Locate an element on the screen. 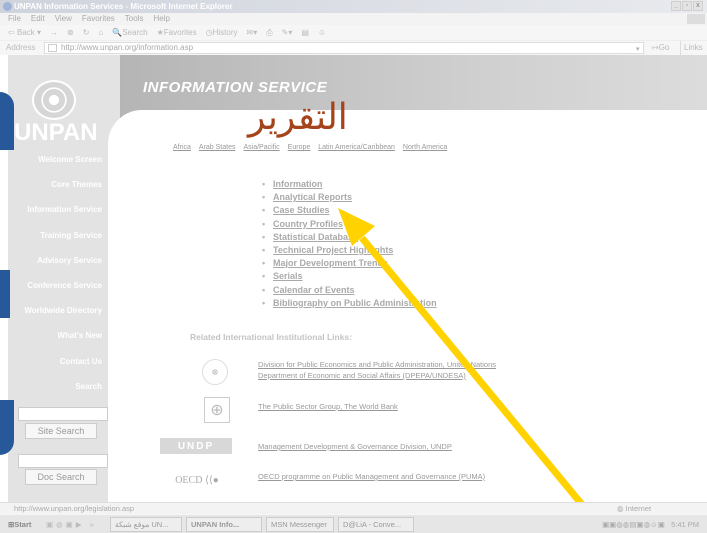  home-icon: ⌂ is located at coordinates (100, 32).